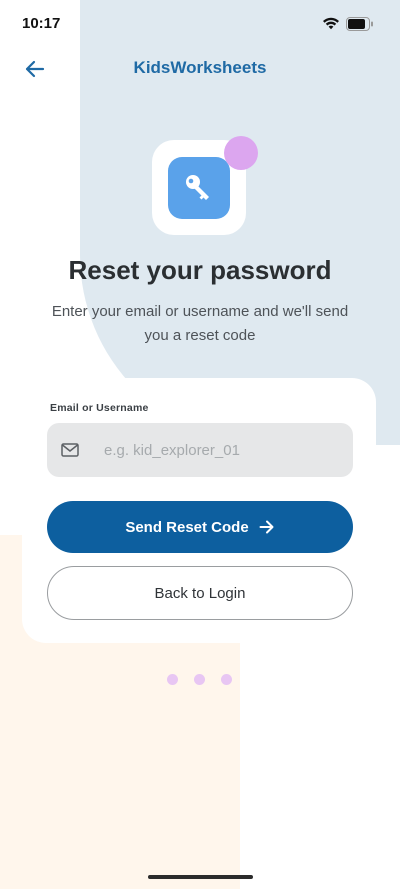 The image size is (400, 889). I want to click on battery-icon, so click(360, 26).